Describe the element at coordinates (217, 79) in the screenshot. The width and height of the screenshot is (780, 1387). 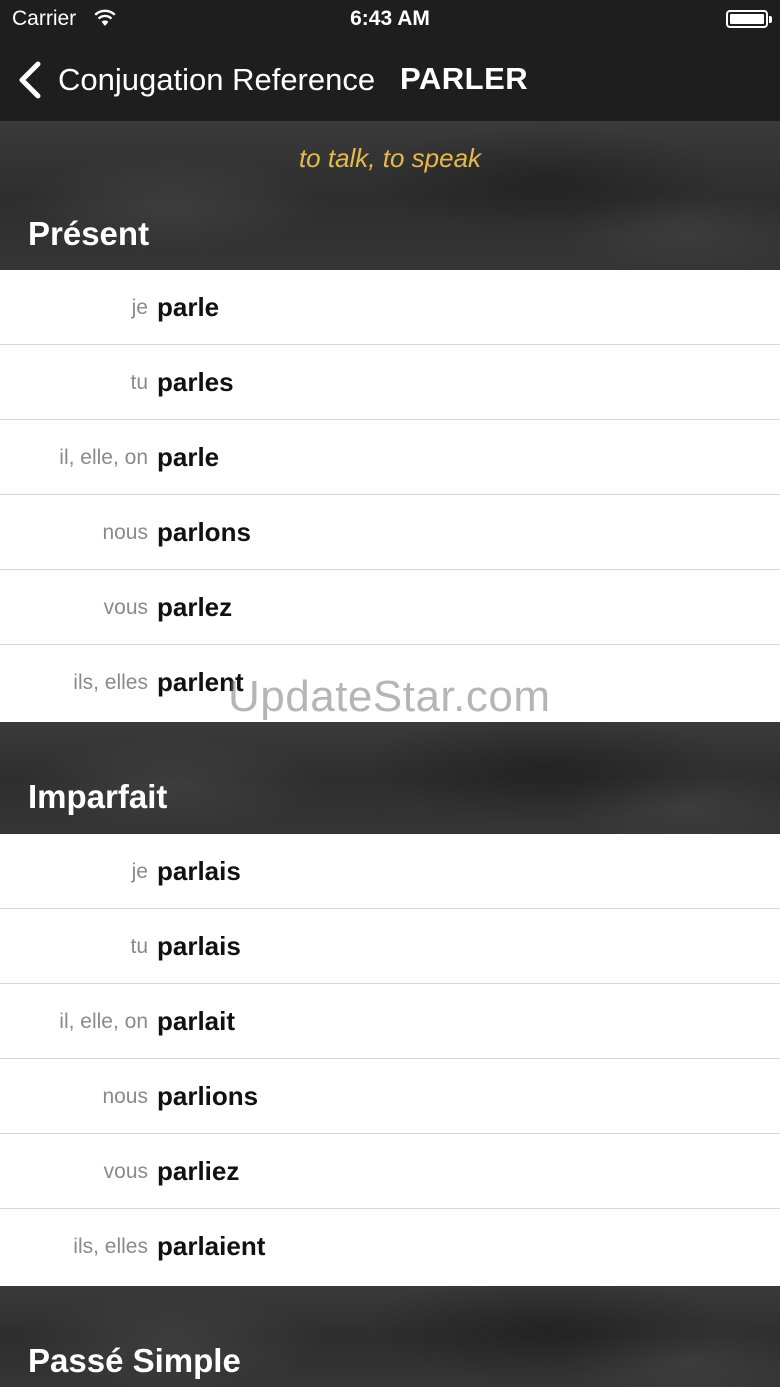
I see `back-button-label: Conjugation Reference` at that location.